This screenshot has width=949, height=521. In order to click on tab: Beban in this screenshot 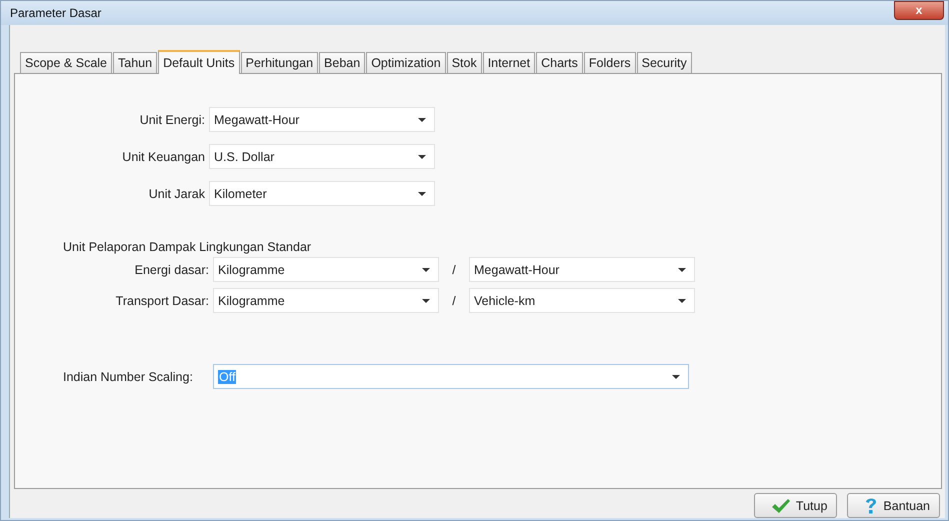, I will do `click(342, 62)`.